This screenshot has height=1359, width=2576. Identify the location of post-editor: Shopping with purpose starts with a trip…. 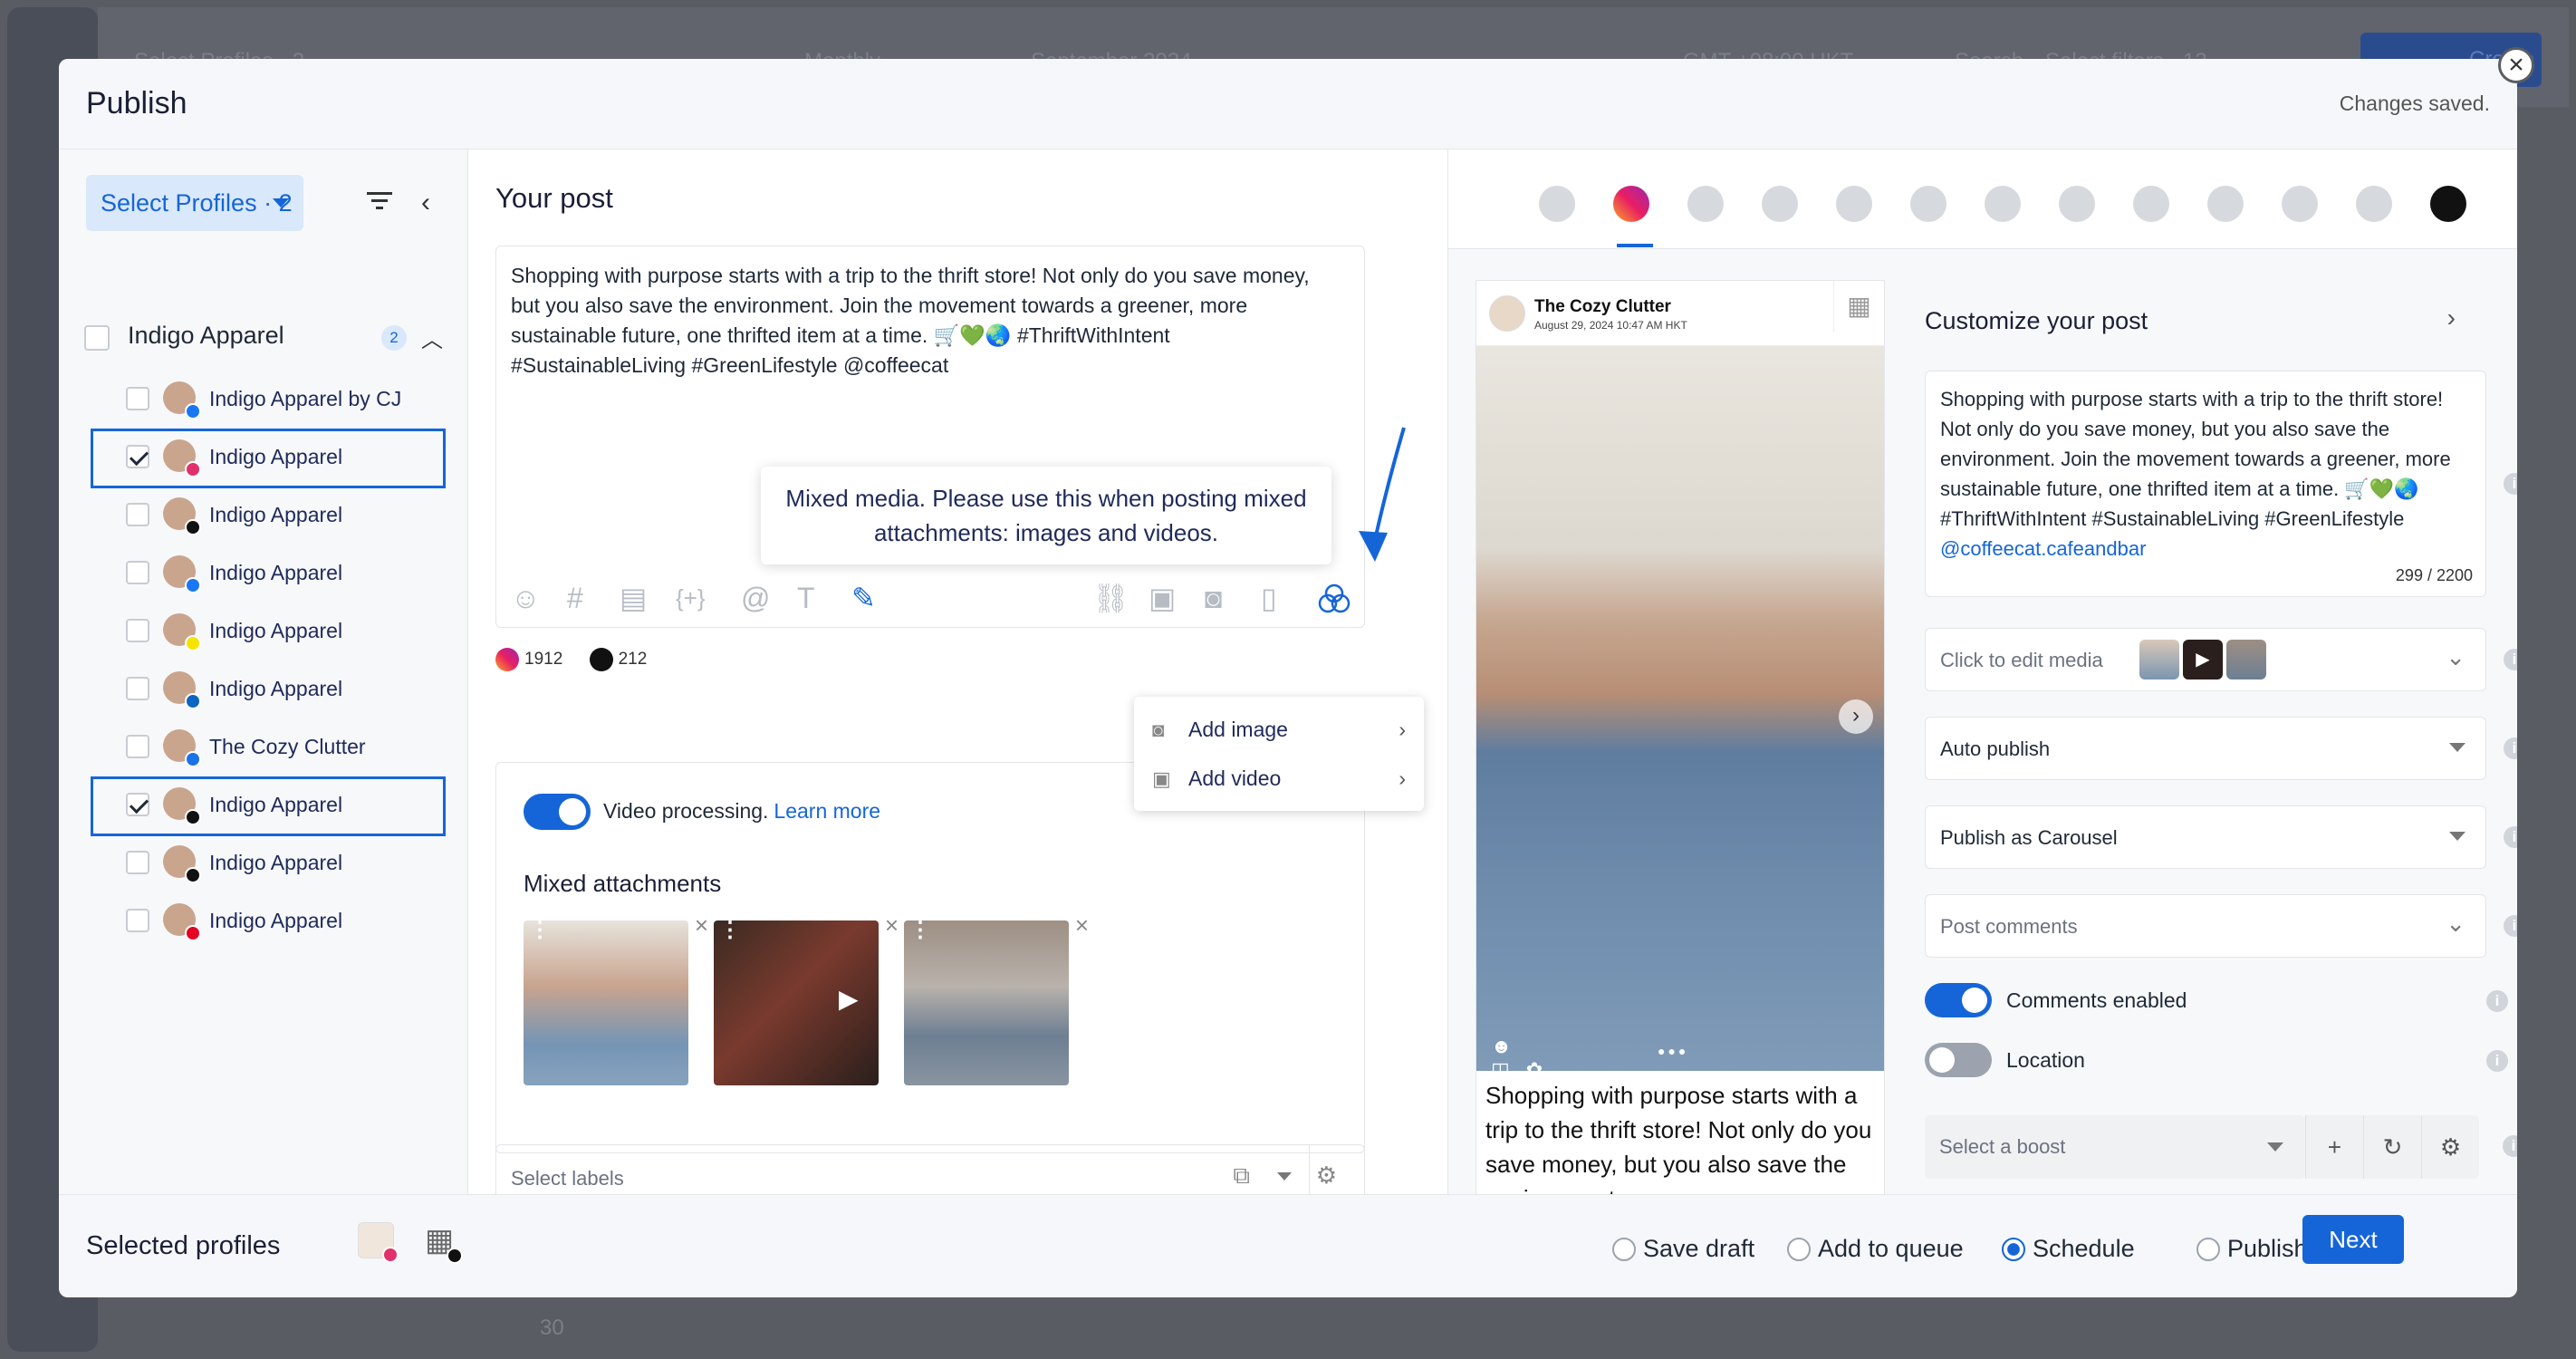
(930, 437).